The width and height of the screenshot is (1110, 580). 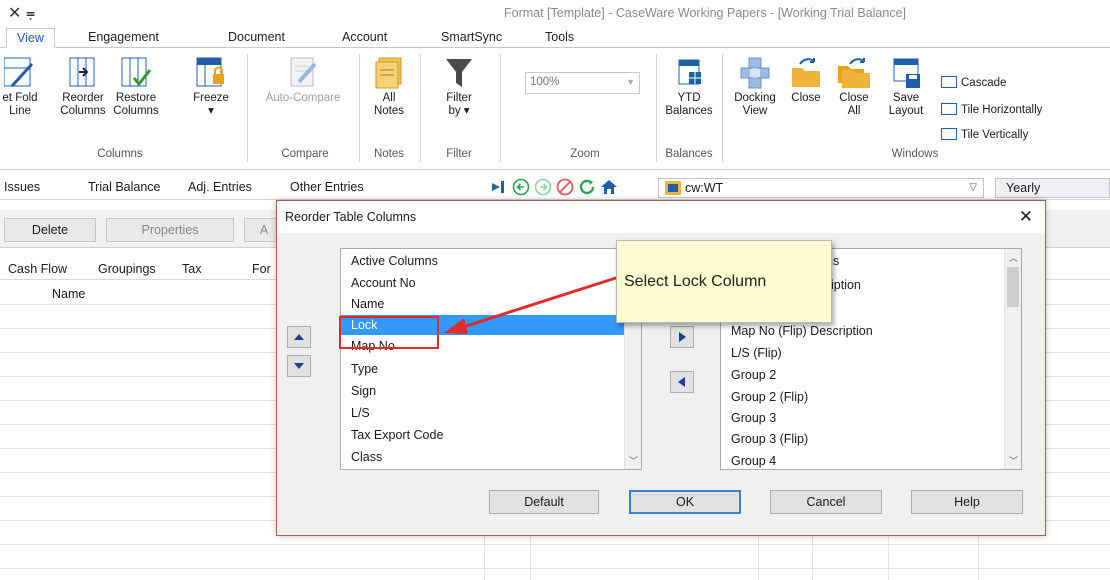 I want to click on reorder-columns-label: Reorder Columns, so click(x=83, y=104).